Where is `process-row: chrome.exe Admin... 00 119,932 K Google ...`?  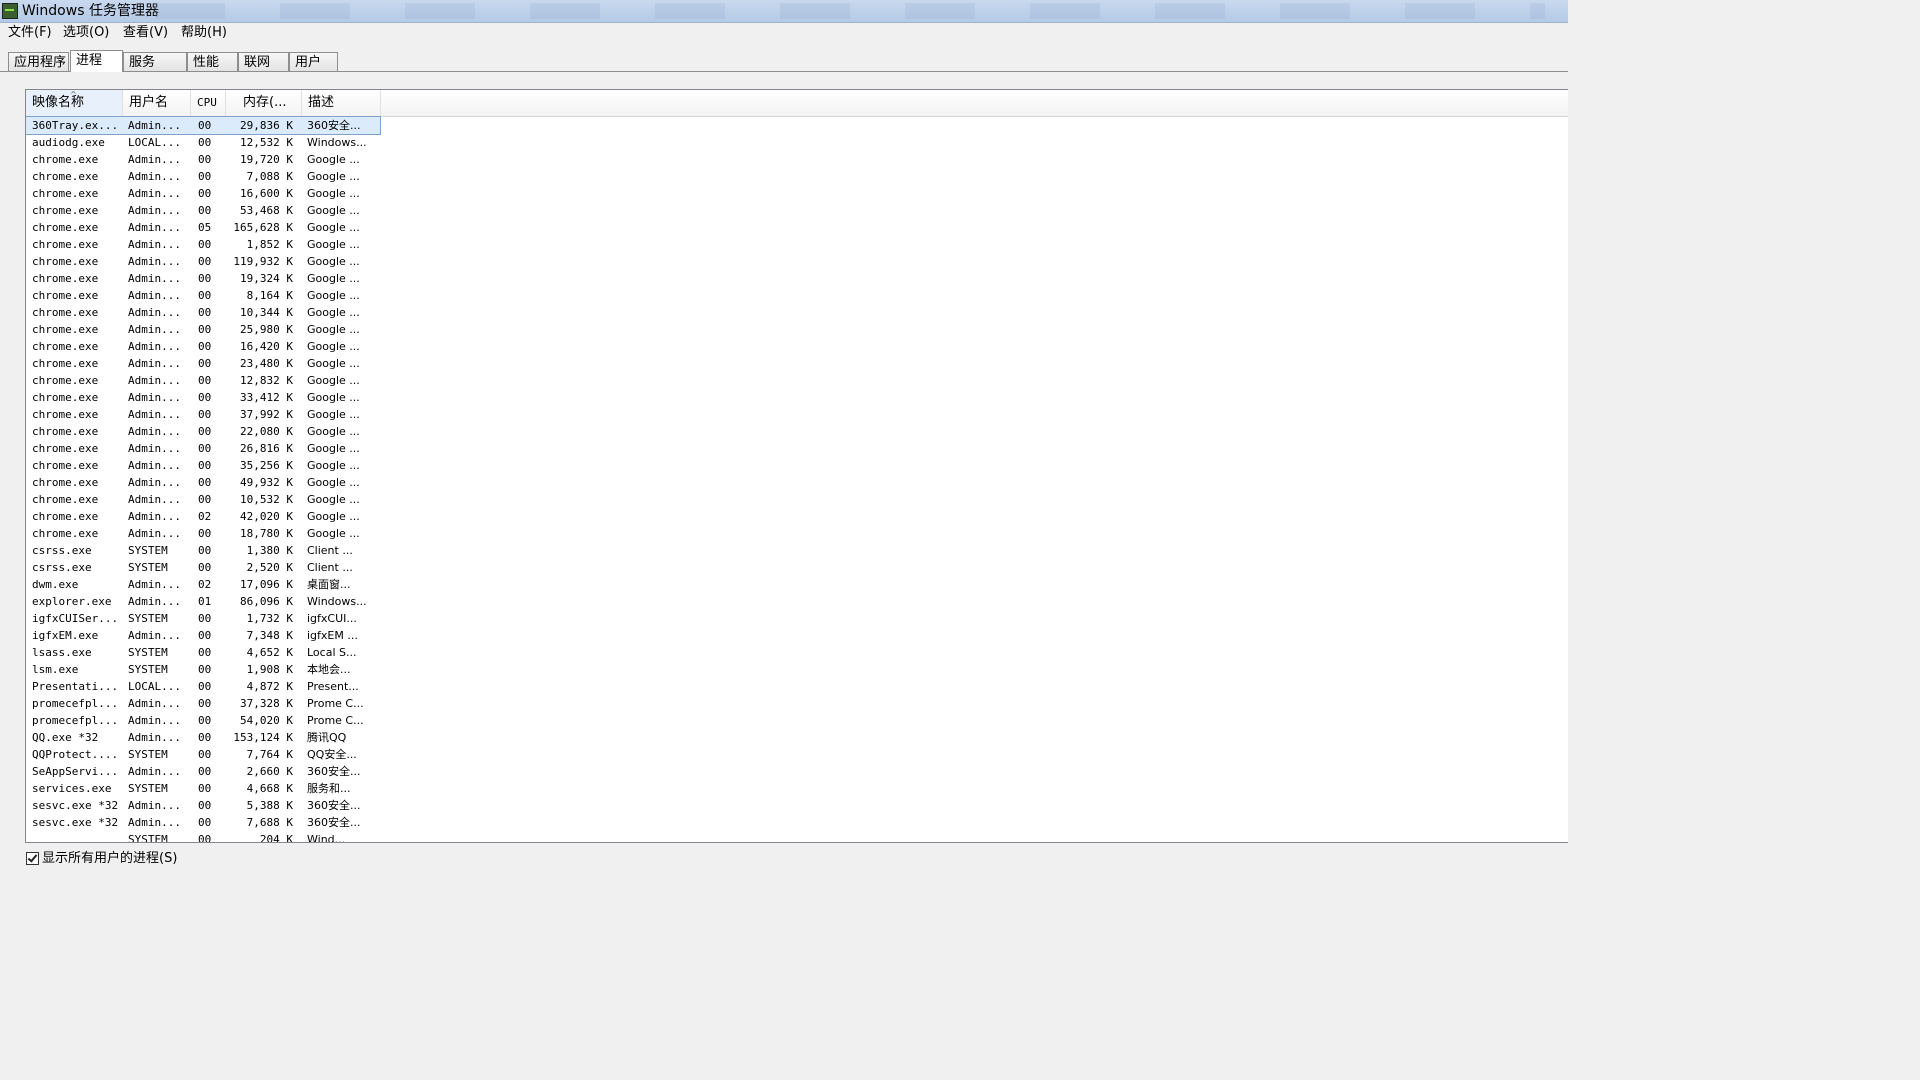
process-row: chrome.exe Admin... 00 119,932 K Google ... is located at coordinates (203, 261).